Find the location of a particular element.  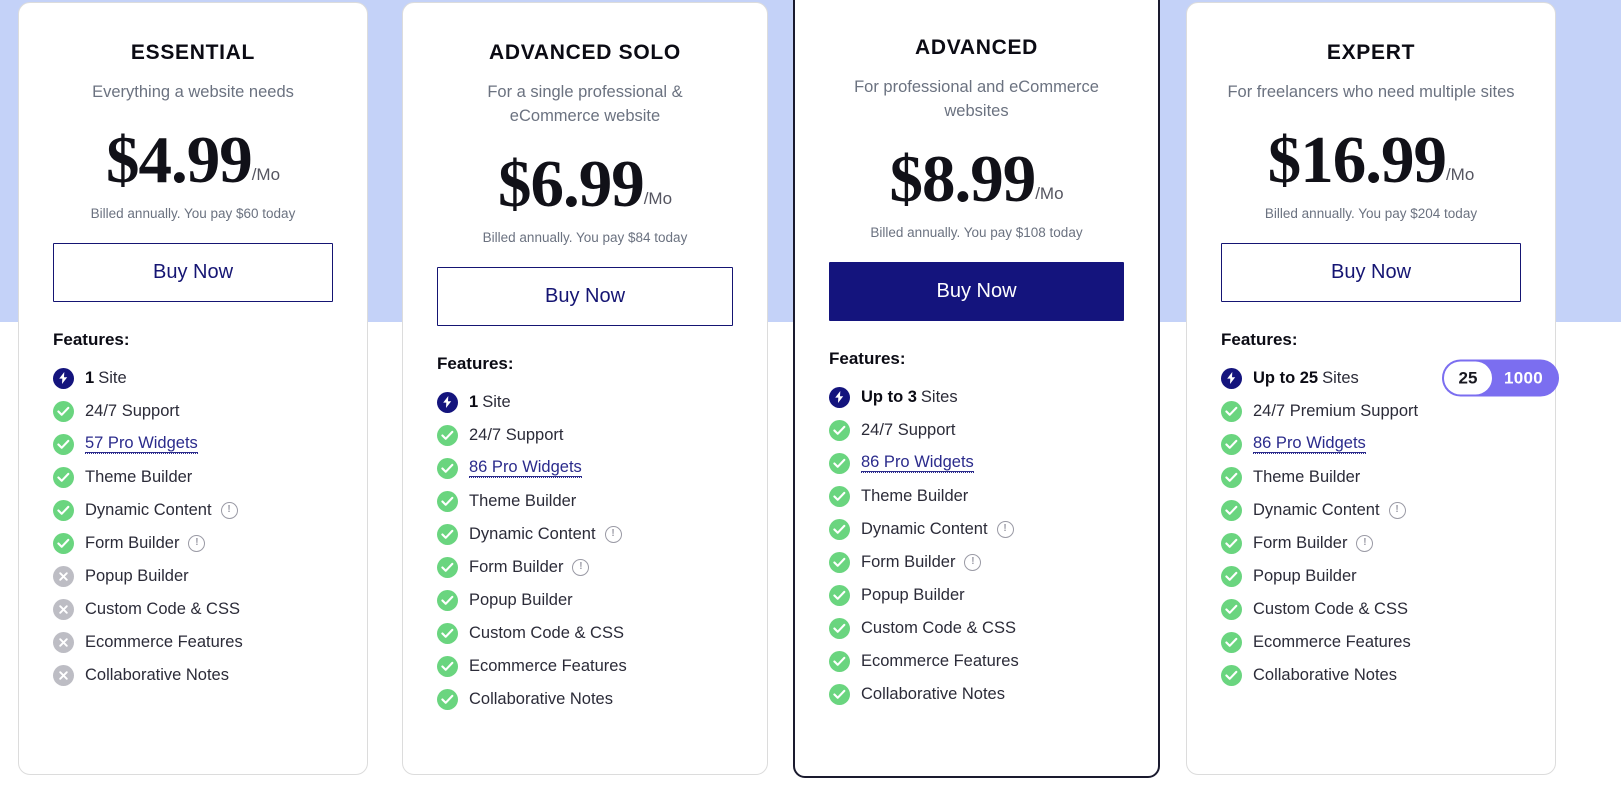

price-amount: $8.99 is located at coordinates (962, 178).